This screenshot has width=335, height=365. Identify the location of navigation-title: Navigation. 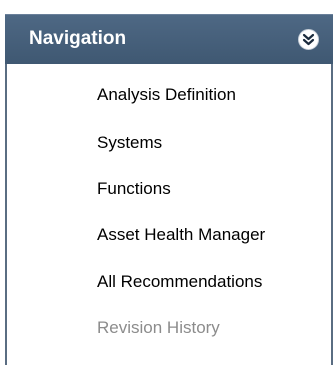
(78, 38).